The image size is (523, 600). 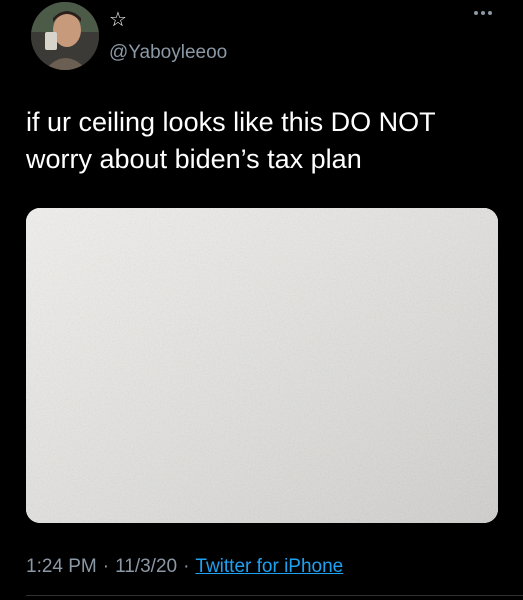 What do you see at coordinates (483, 13) in the screenshot?
I see `more-horizontal-icon` at bounding box center [483, 13].